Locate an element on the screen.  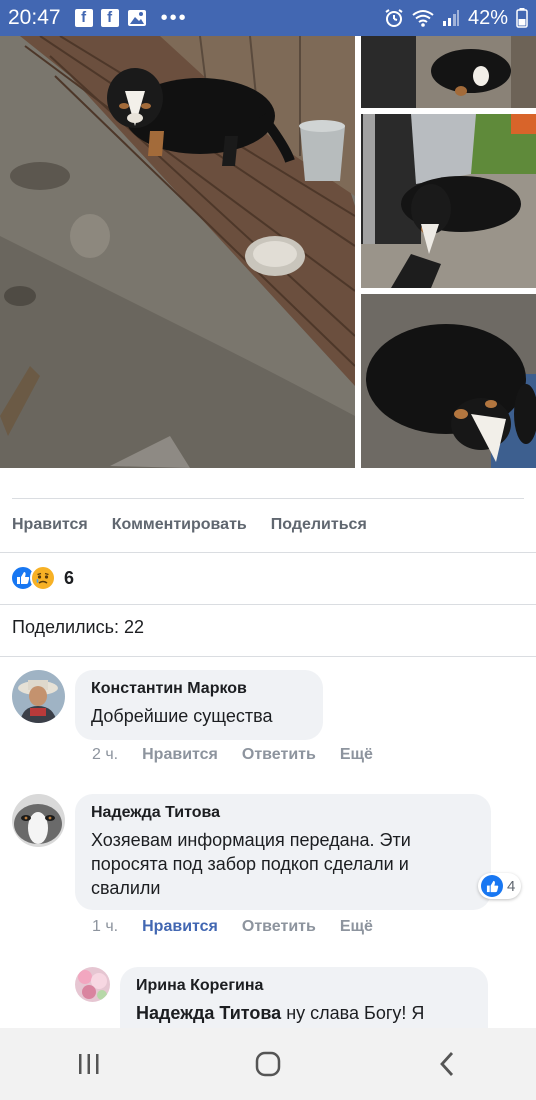
reply-body: ну слава Богу! Я is located at coordinates (355, 1013).